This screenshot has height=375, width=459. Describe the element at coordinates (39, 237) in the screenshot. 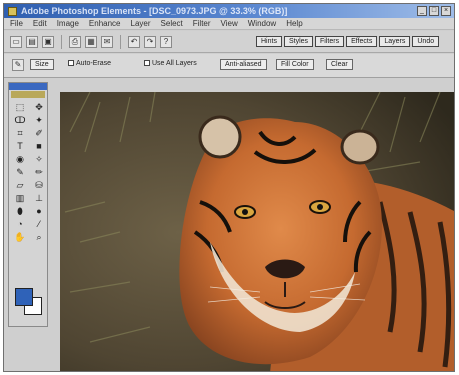

I see `zoom-tool-icon: ⌕` at that location.